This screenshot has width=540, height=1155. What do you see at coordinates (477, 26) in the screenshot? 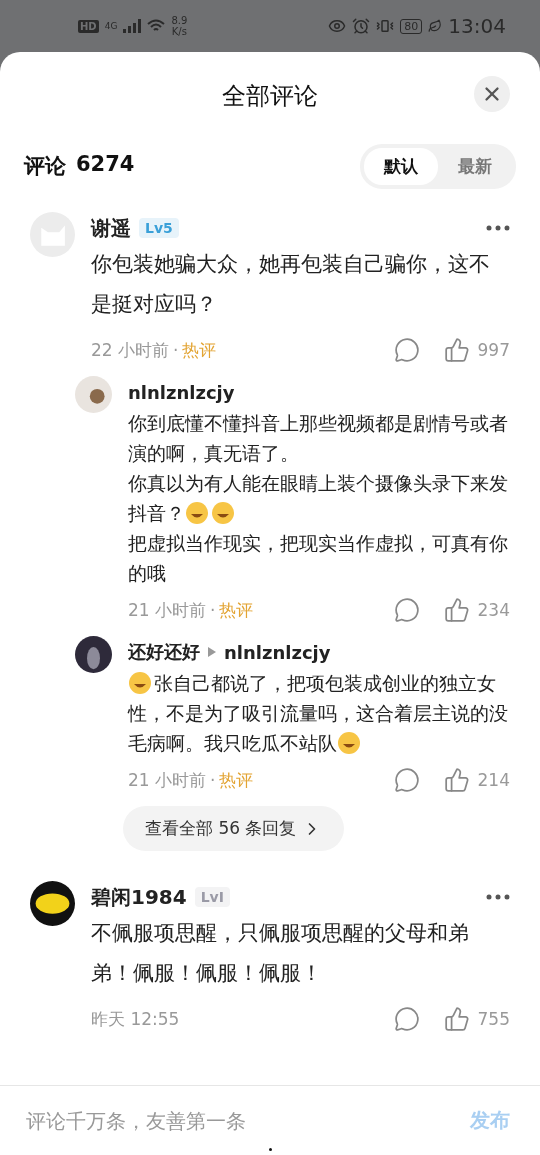
I see `clock-time: 13:04` at bounding box center [477, 26].